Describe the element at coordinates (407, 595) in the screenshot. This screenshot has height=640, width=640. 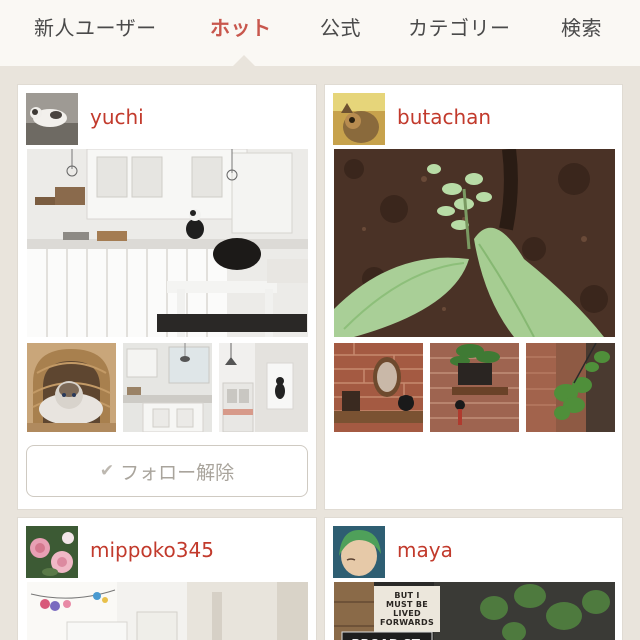
I see `sign-line: BUT I` at that location.